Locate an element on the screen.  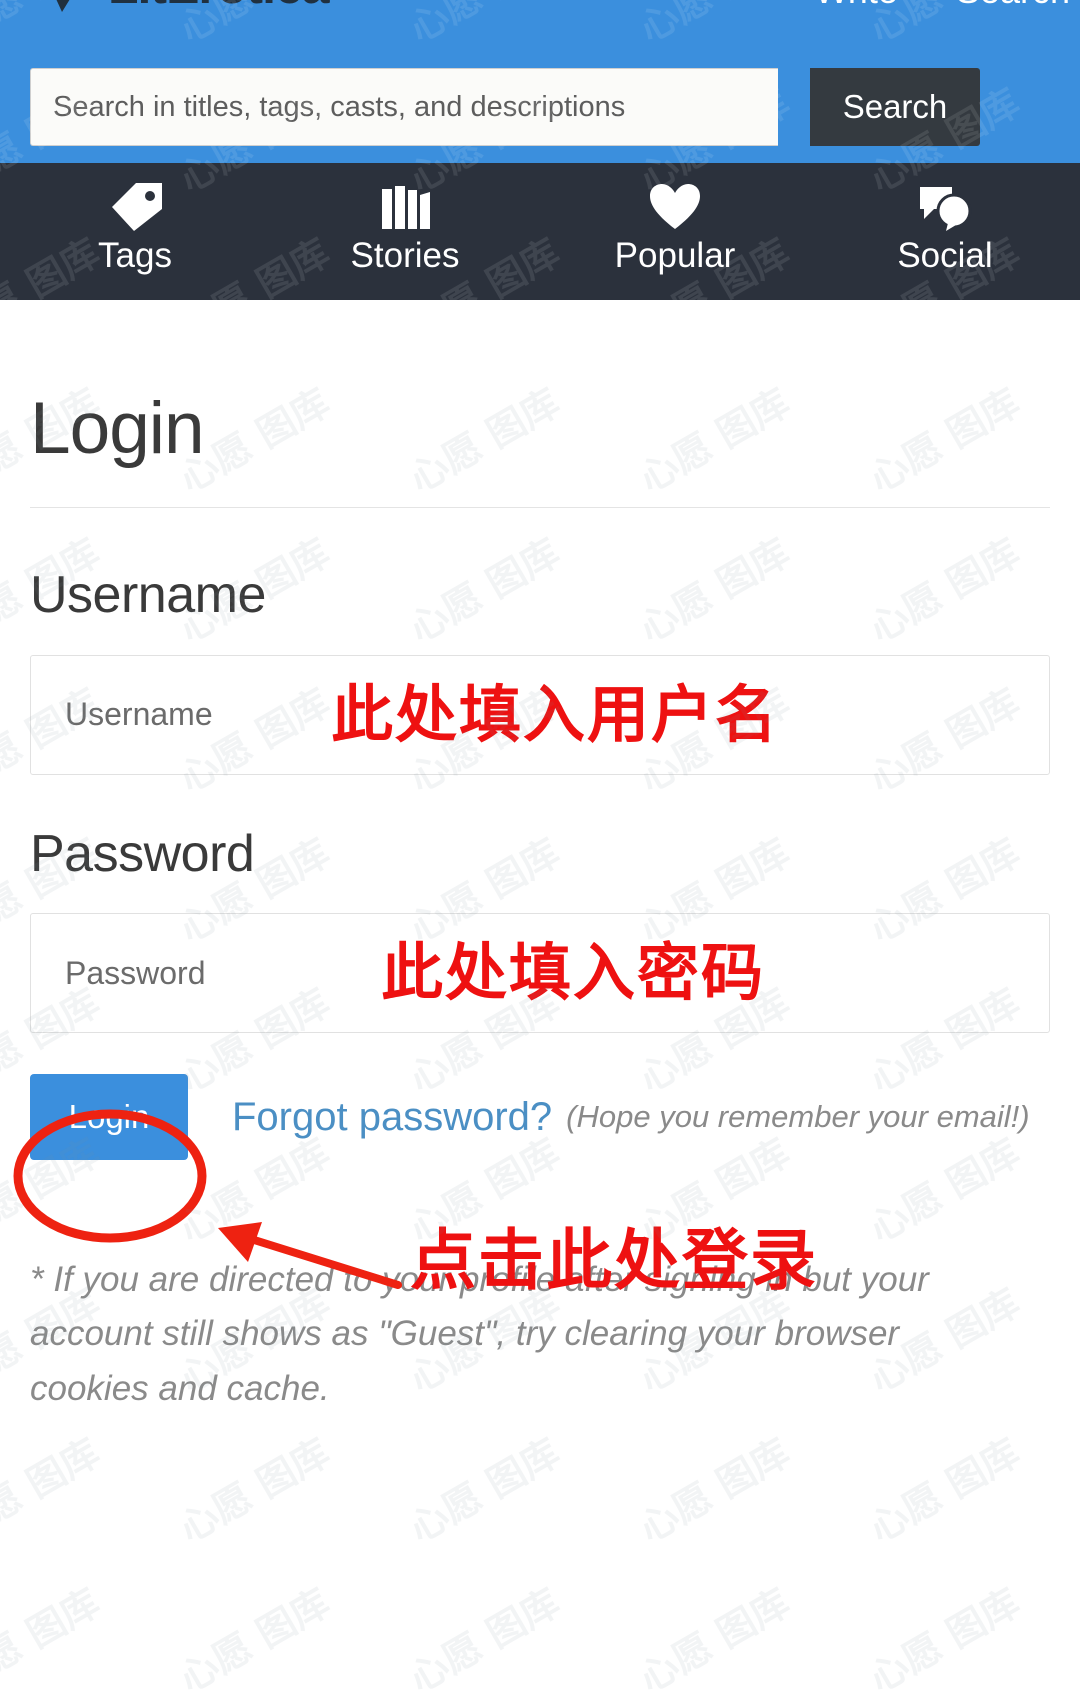
search-button: Search is located at coordinates (895, 107).